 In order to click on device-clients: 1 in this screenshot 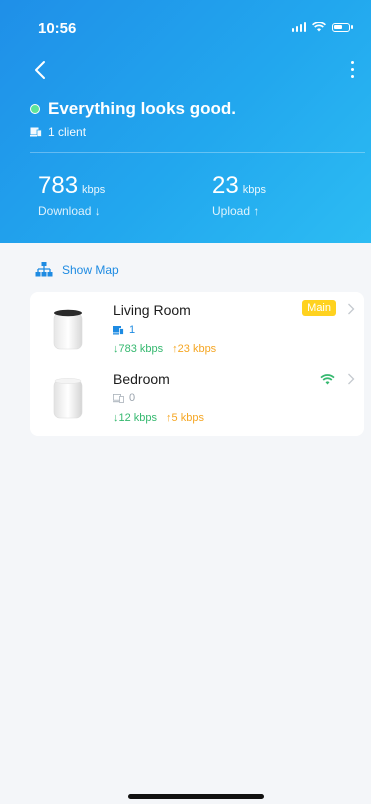, I will do `click(124, 330)`.